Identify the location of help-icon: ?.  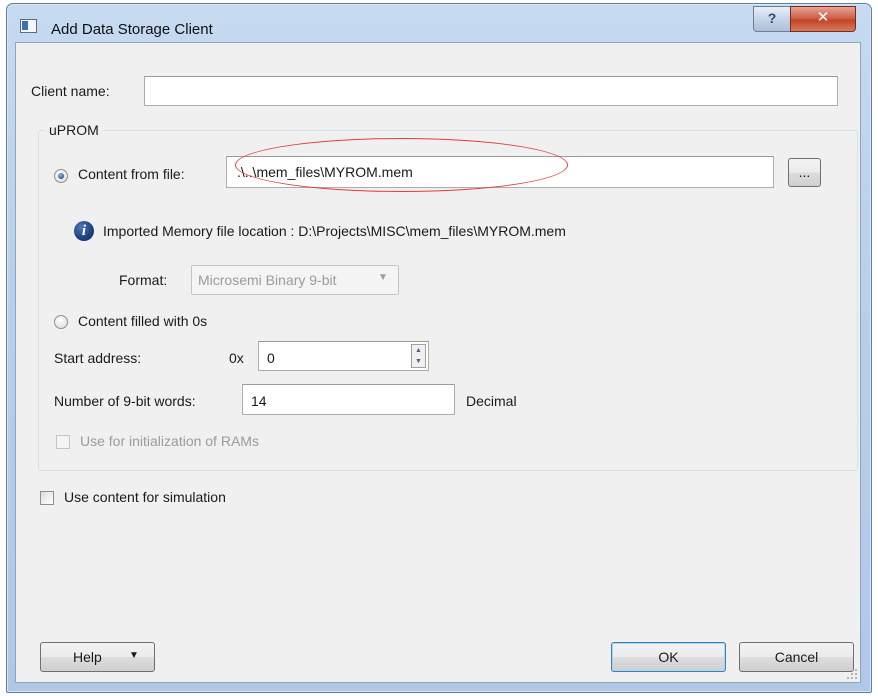
(772, 19).